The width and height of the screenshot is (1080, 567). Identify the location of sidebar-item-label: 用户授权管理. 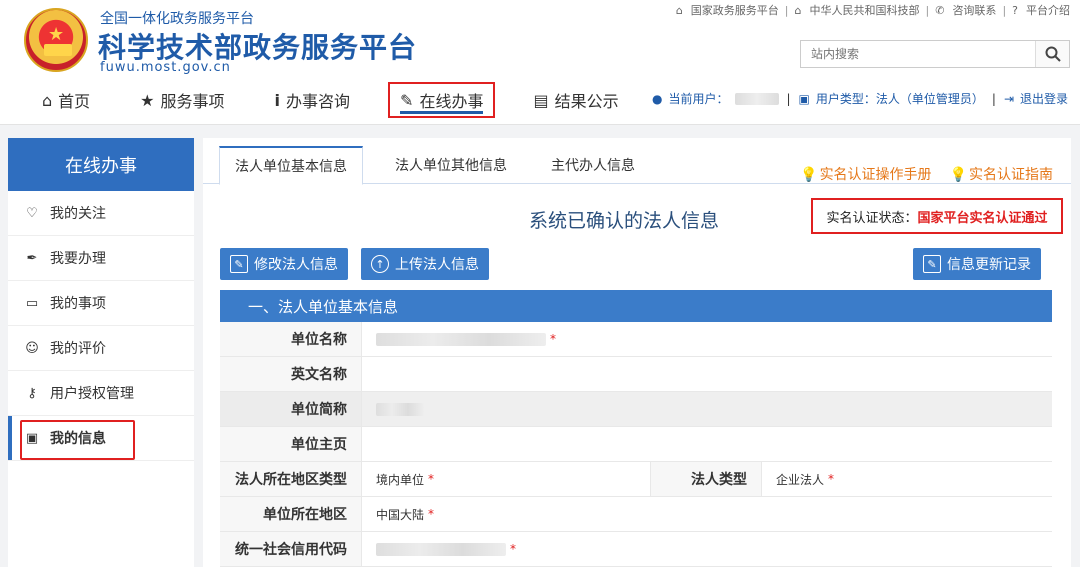
(92, 394).